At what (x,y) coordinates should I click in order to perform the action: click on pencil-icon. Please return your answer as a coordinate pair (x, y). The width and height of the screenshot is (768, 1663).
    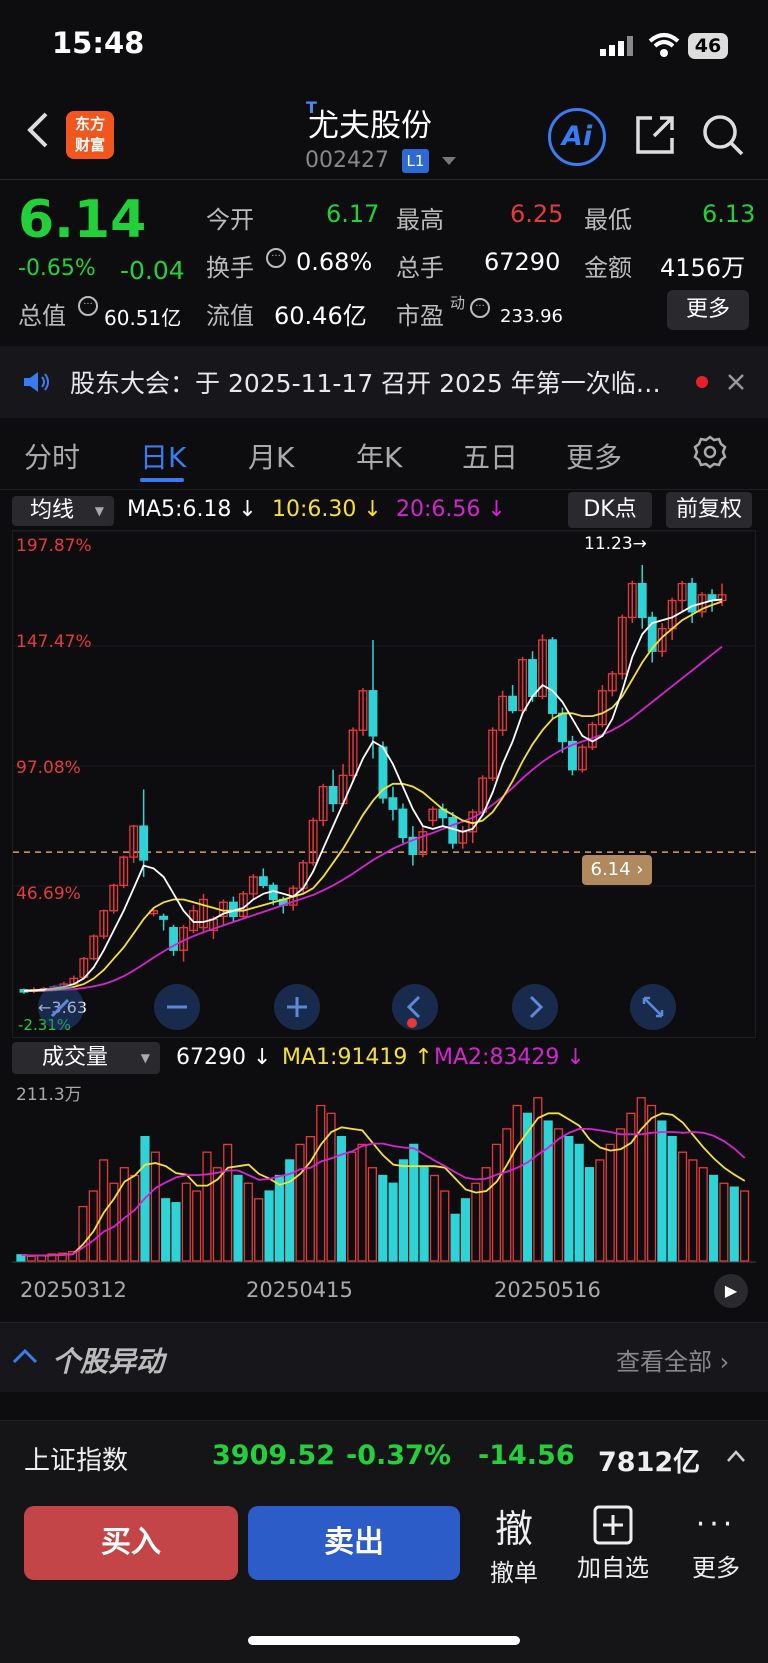
    Looking at the image, I should click on (60, 1008).